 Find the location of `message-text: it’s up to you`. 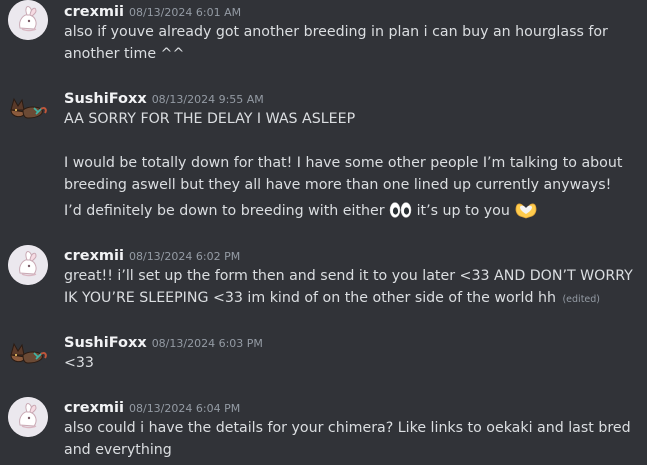

message-text: it’s up to you is located at coordinates (463, 211).